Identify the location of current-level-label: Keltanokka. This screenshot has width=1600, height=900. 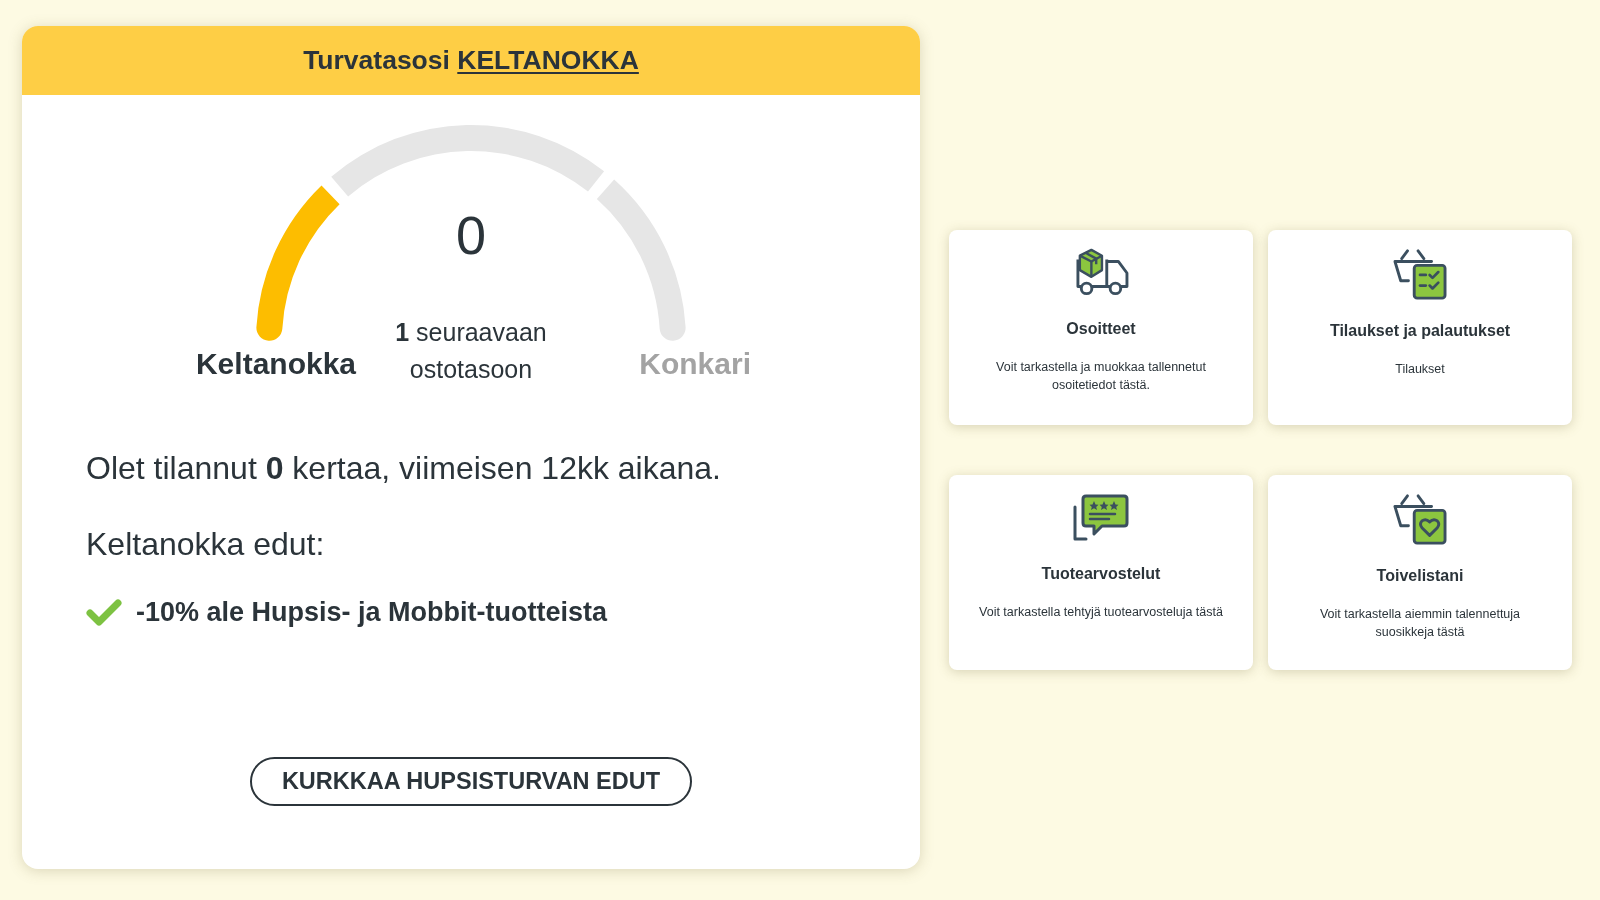
(276, 364).